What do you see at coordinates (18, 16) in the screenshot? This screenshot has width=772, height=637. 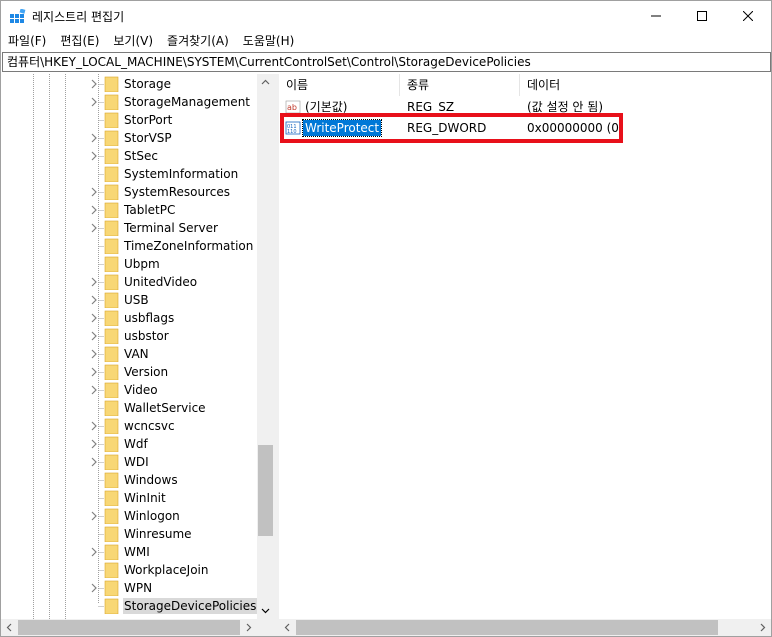 I see `registry-editor-icon` at bounding box center [18, 16].